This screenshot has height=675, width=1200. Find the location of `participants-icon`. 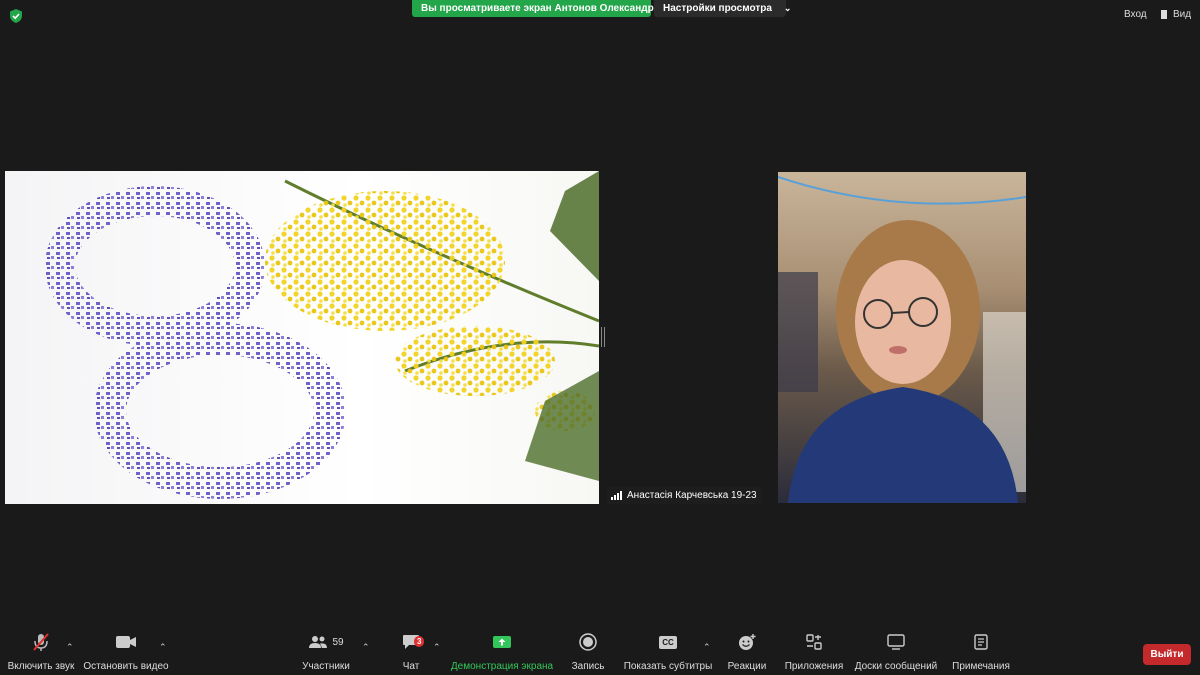

participants-icon is located at coordinates (318, 642).